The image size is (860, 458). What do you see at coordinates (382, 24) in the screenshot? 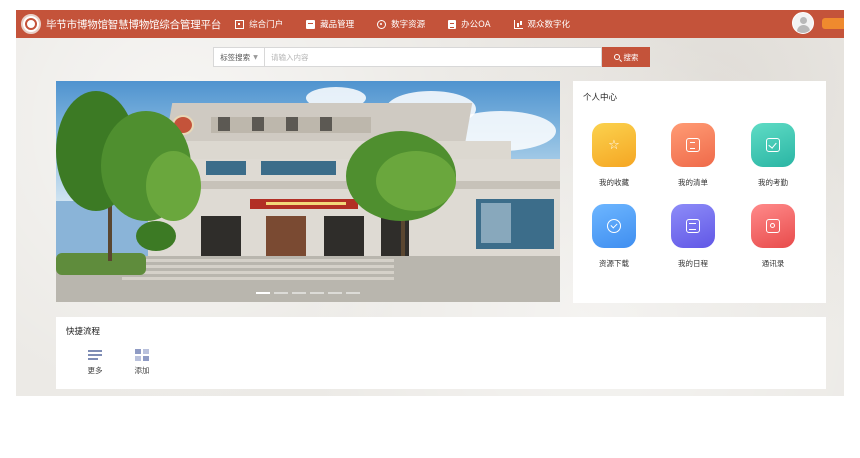
I see `digital-resource-icon` at bounding box center [382, 24].